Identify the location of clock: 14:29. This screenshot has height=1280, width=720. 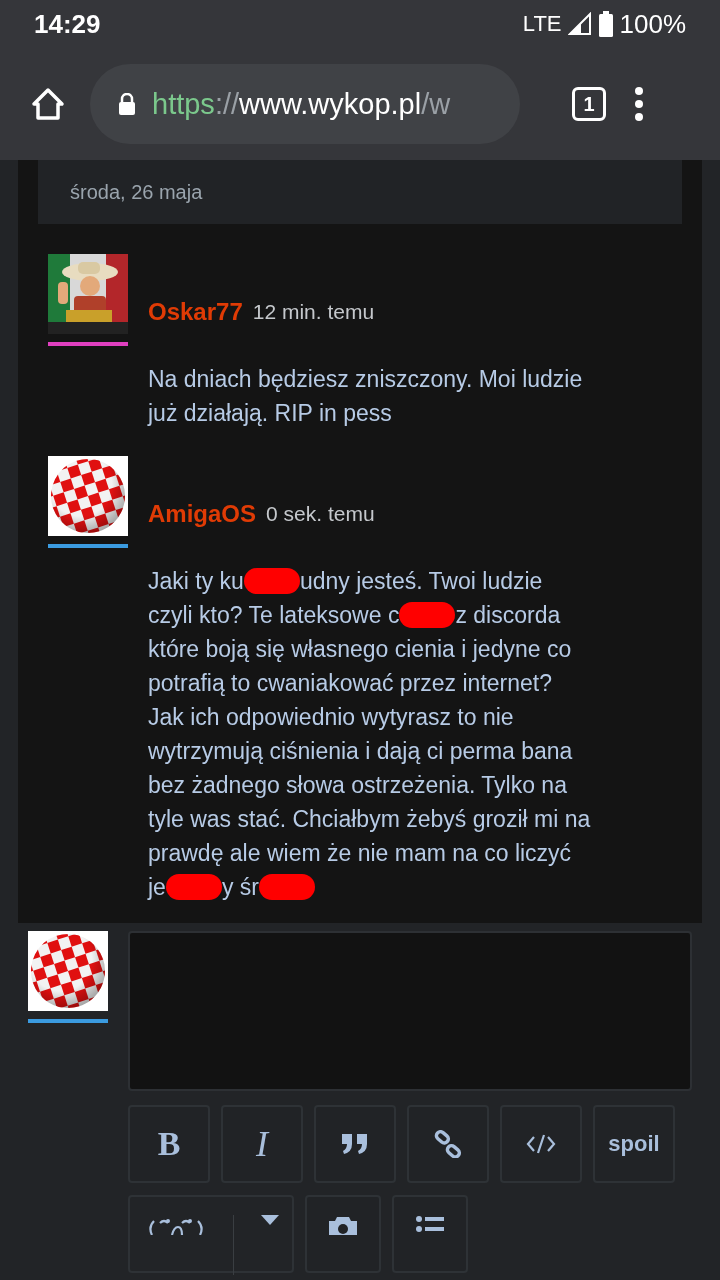
(67, 24).